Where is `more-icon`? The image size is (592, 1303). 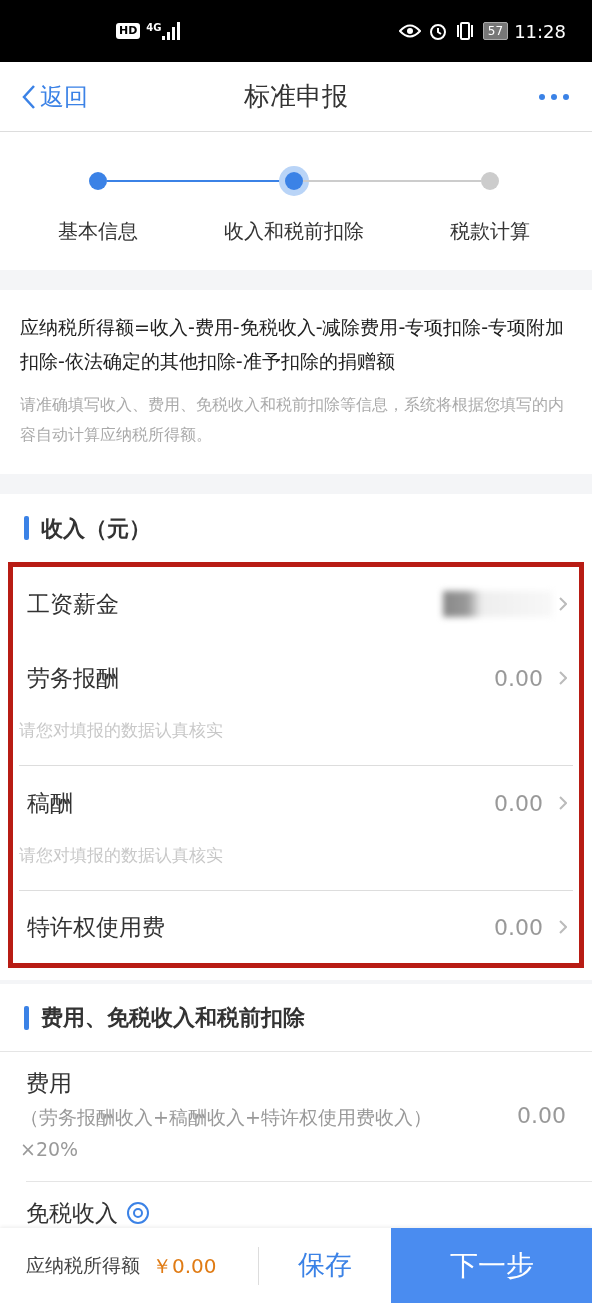
more-icon is located at coordinates (554, 97).